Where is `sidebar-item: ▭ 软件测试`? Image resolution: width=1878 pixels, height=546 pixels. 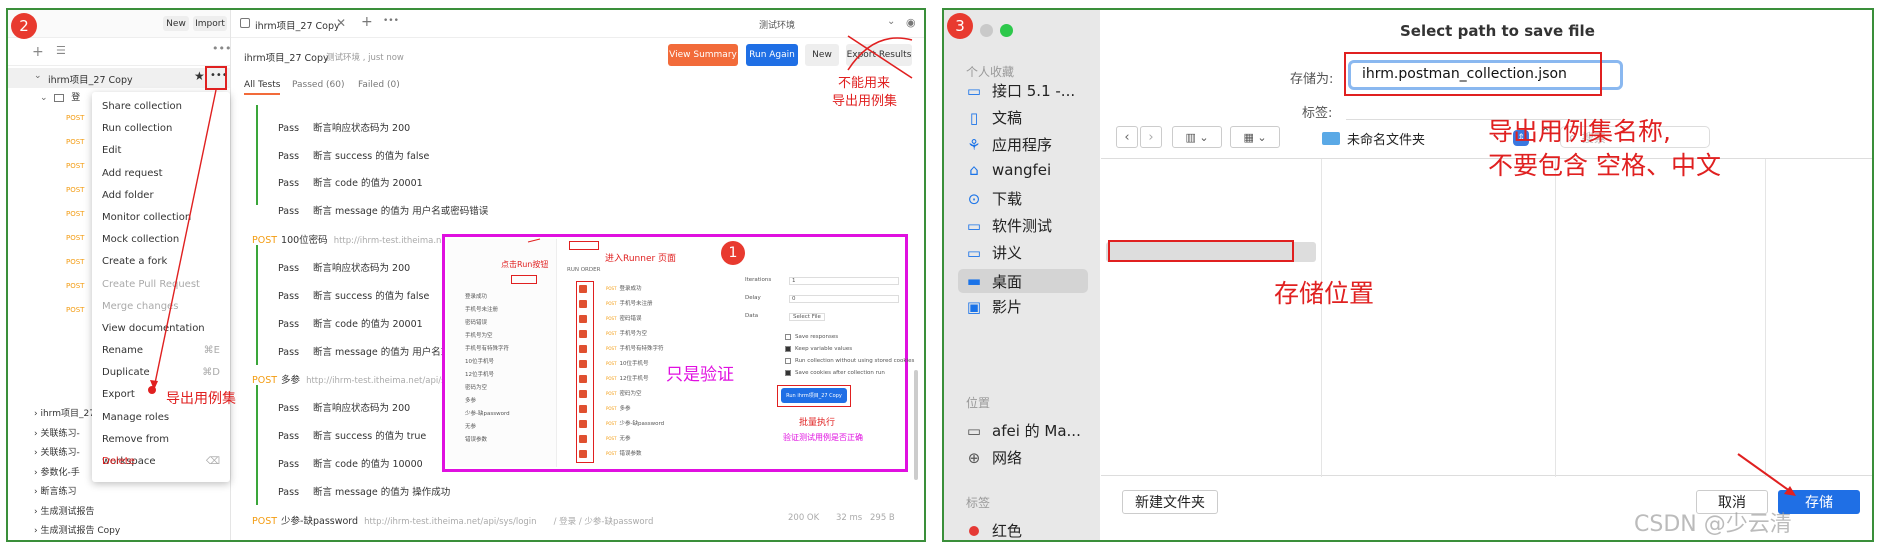 sidebar-item: ▭ 软件测试 is located at coordinates (1008, 225).